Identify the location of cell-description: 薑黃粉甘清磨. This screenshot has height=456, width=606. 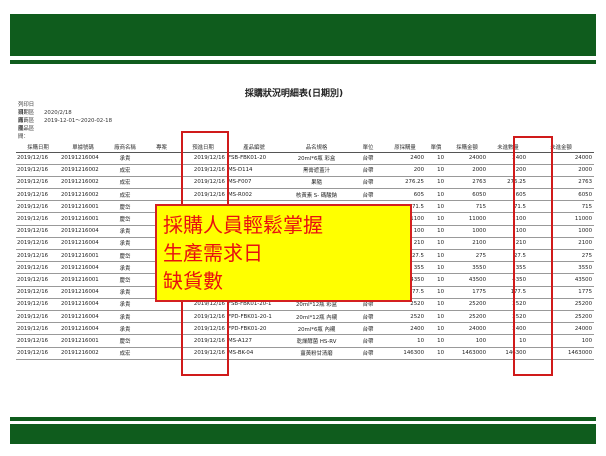
(316, 353).